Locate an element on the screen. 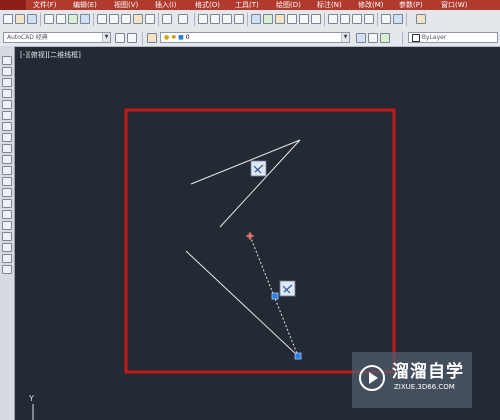 The image size is (500, 420). snap-marker-lower-icon is located at coordinates (287, 288).